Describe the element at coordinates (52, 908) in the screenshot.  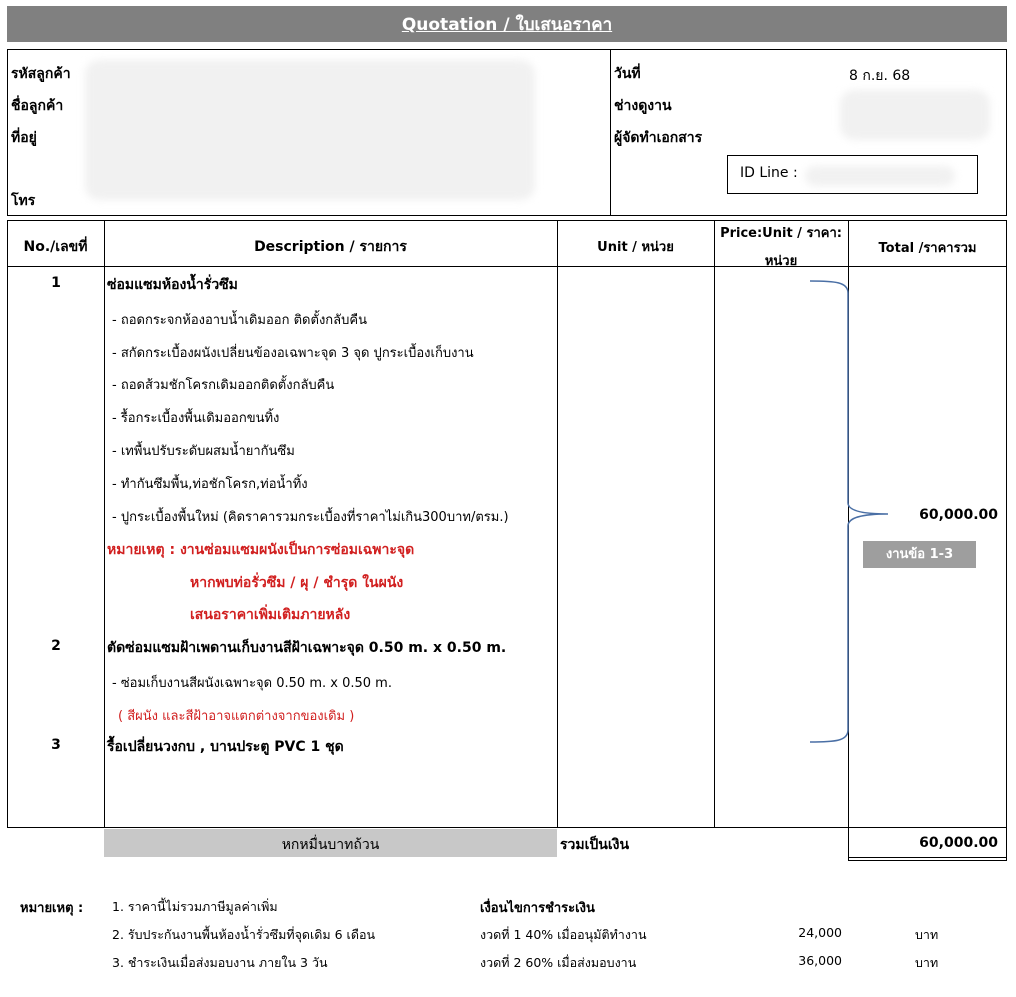
I see `remarks-label: หมายเหตุ :` at that location.